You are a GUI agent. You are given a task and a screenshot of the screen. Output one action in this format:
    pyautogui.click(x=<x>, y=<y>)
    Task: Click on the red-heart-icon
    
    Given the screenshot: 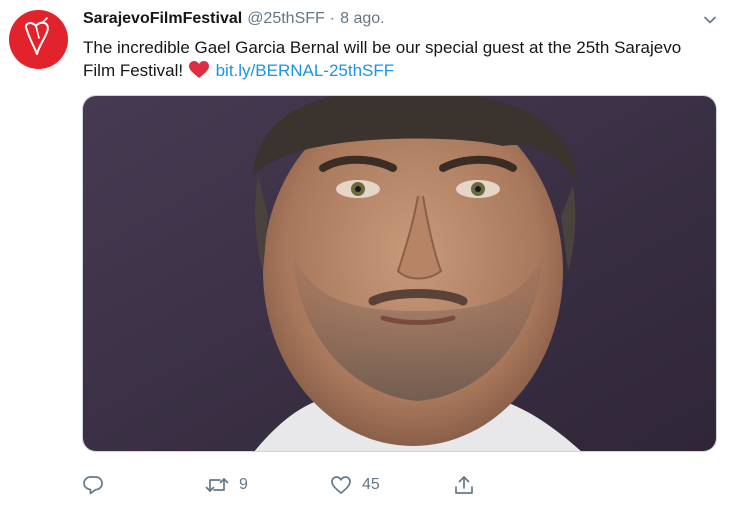 What is the action you would take?
    pyautogui.click(x=198, y=73)
    